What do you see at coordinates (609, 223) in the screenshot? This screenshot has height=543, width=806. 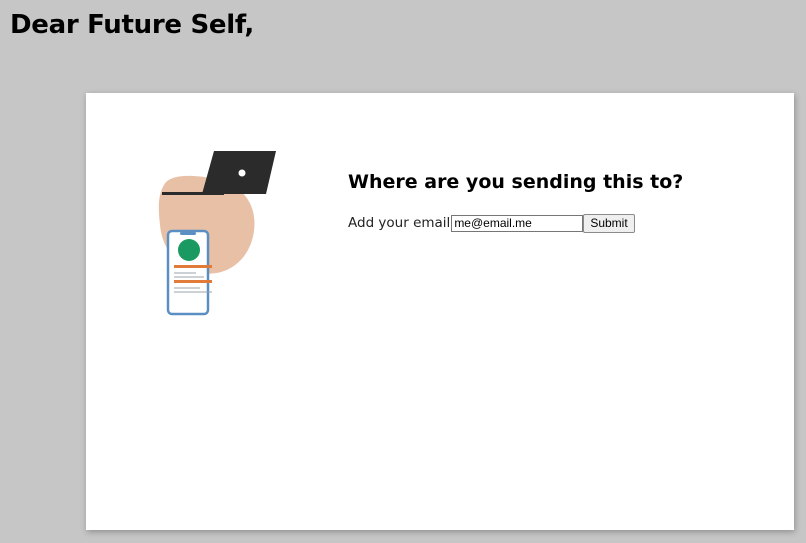 I see `submit-button: Submit` at bounding box center [609, 223].